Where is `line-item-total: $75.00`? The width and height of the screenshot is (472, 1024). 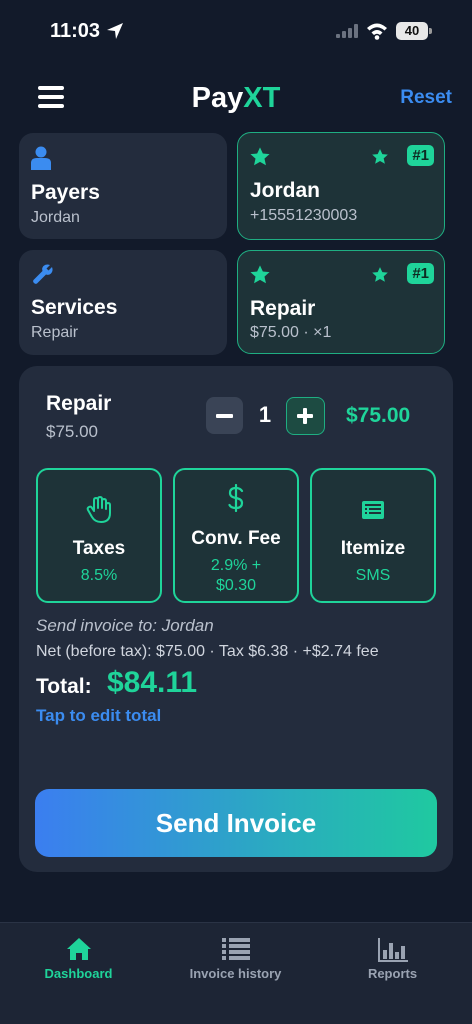
line-item-total: $75.00 is located at coordinates (378, 415).